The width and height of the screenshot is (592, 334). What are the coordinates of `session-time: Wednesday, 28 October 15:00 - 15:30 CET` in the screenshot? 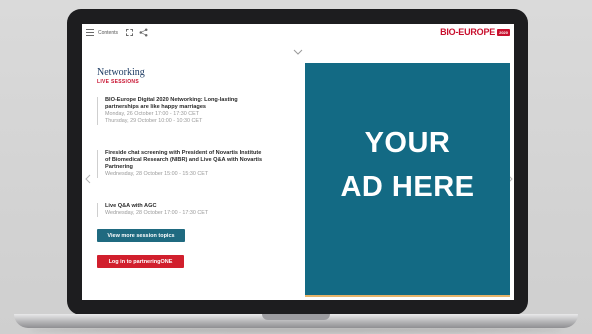 It's located at (157, 174).